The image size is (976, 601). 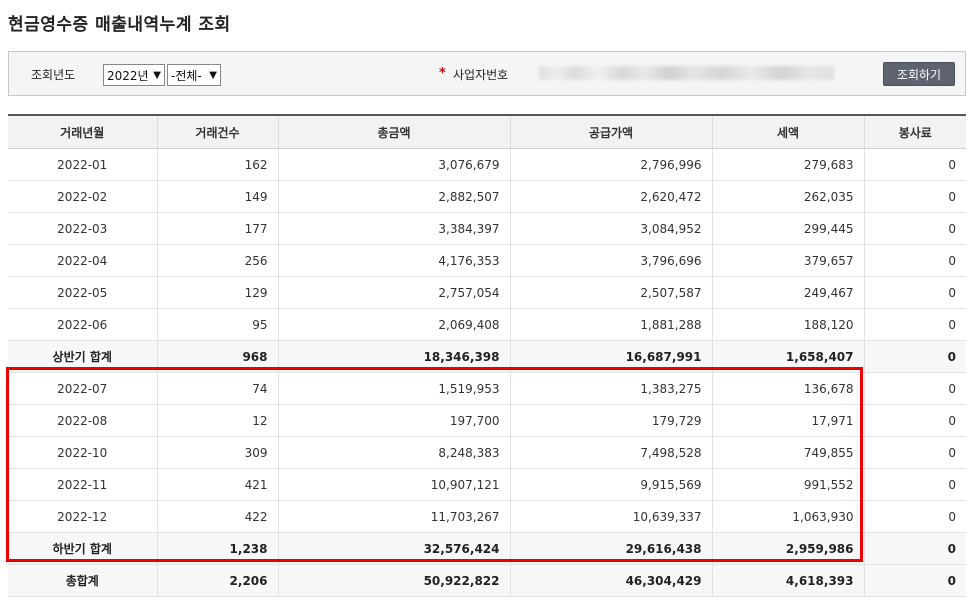 What do you see at coordinates (218, 452) in the screenshot?
I see `cell-count: 309` at bounding box center [218, 452].